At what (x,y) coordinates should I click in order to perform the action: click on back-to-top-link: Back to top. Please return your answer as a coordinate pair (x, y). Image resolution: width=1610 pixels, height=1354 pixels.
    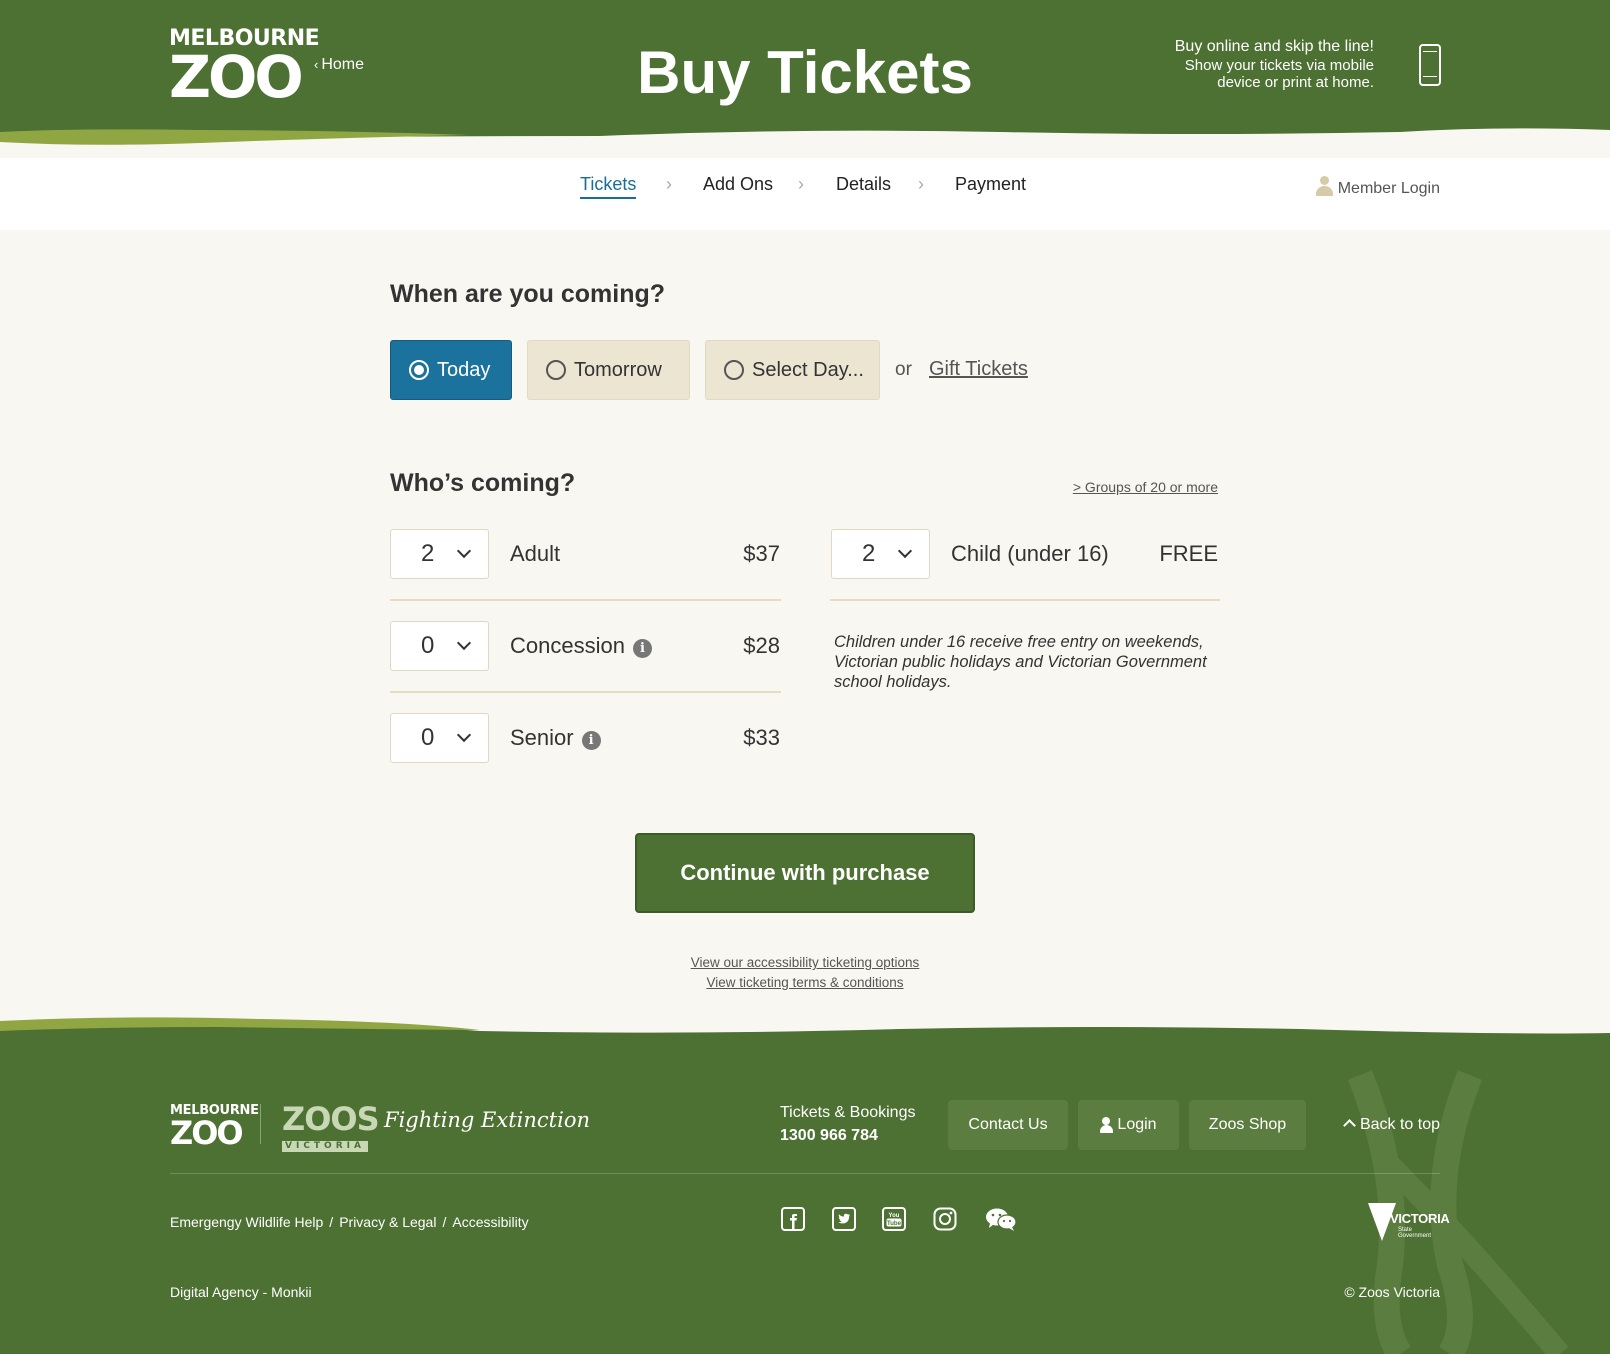
    Looking at the image, I should click on (1391, 1125).